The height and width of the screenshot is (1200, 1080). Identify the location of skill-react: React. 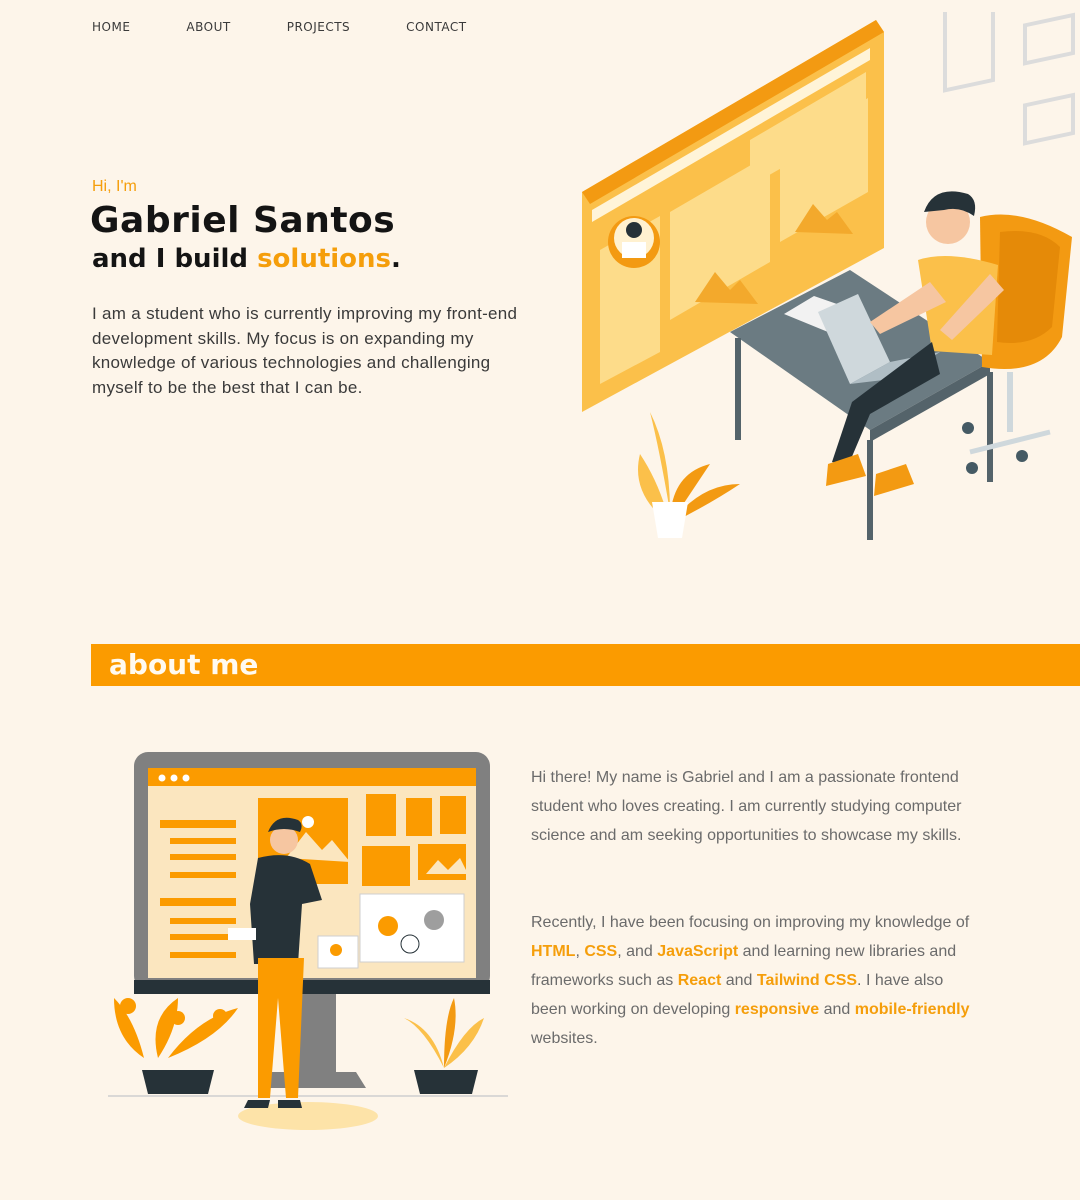
(699, 980).